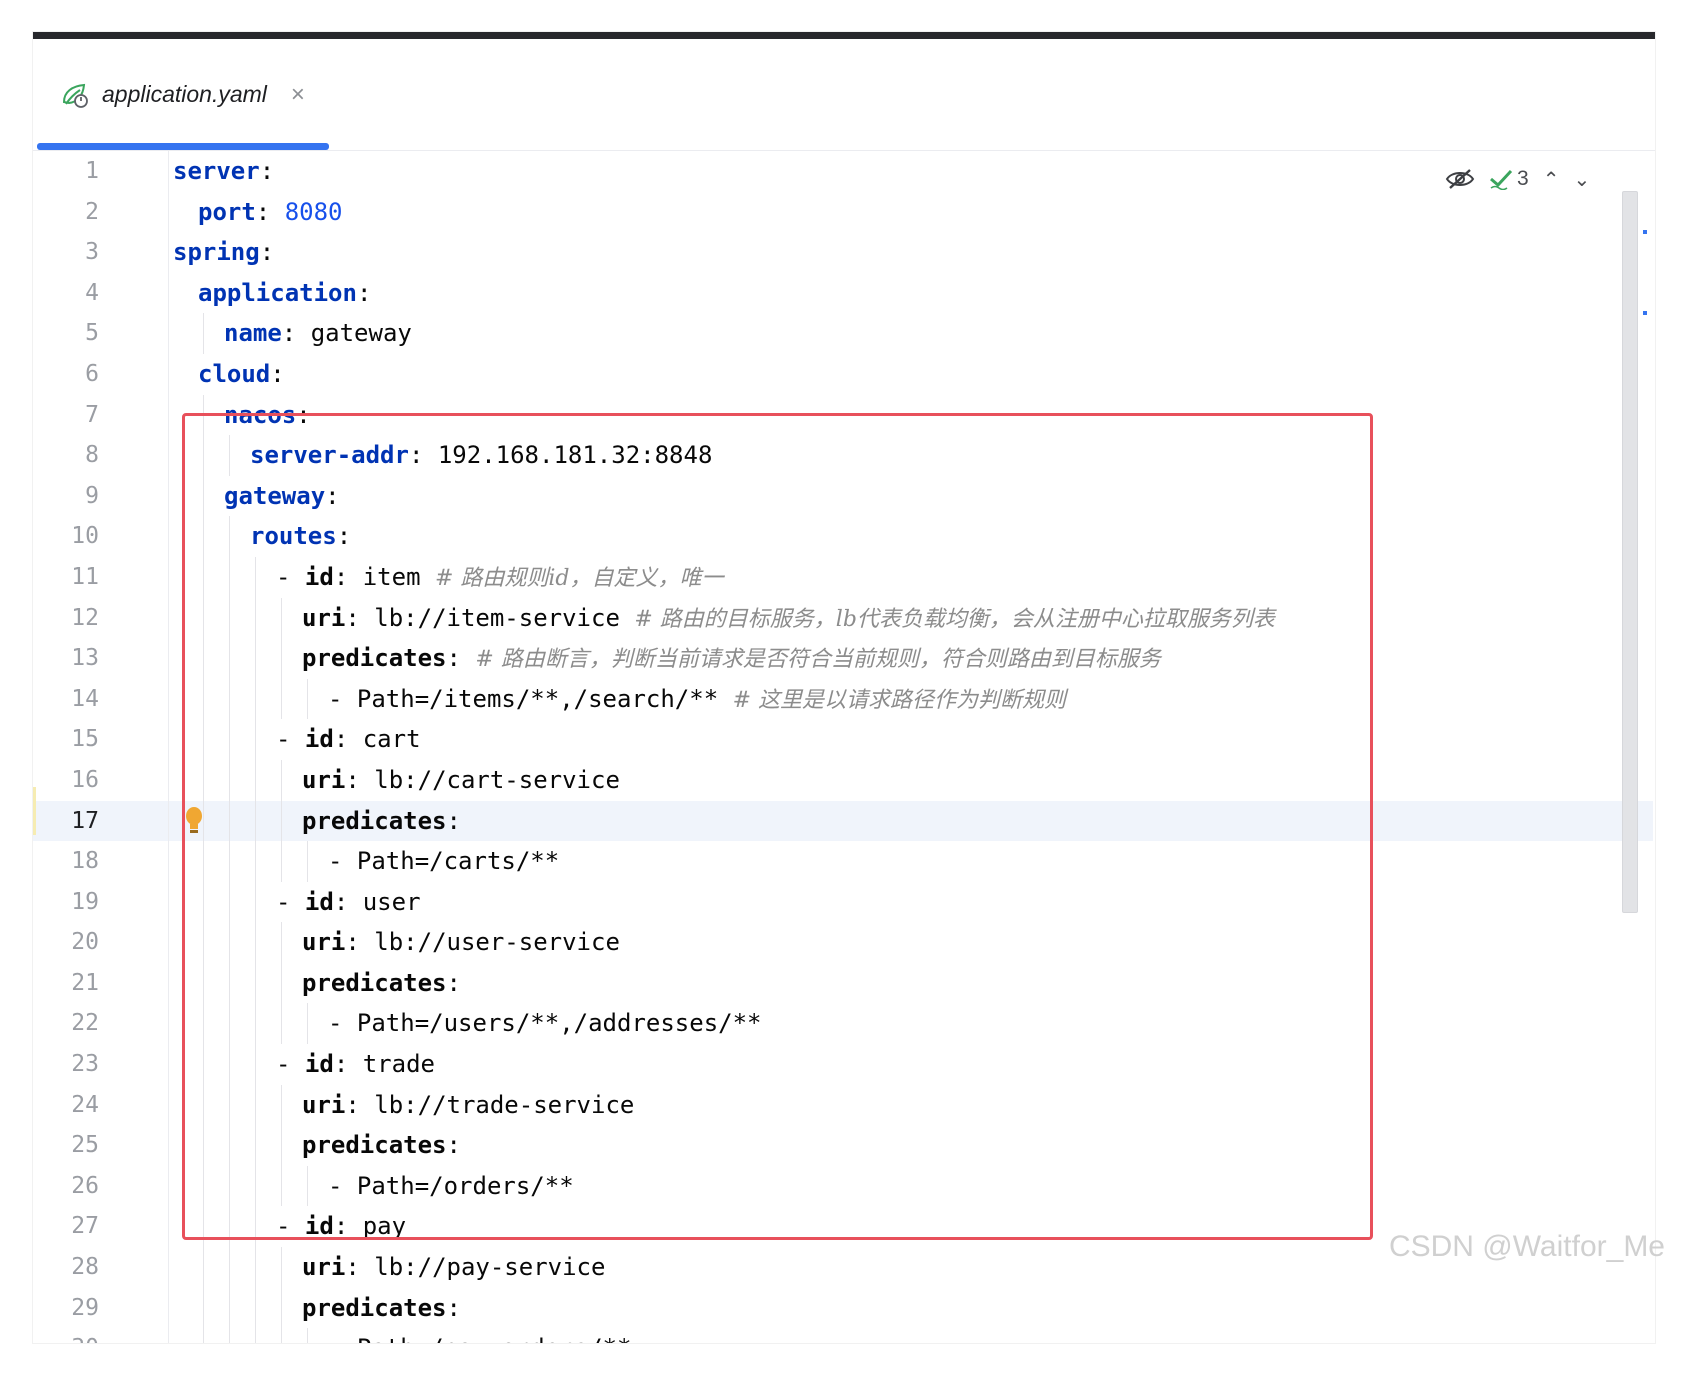 The height and width of the screenshot is (1373, 1685). I want to click on line-number: 16, so click(66, 780).